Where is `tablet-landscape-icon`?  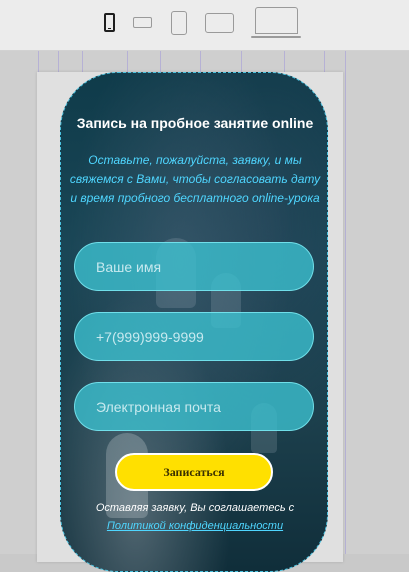 tablet-landscape-icon is located at coordinates (219, 23).